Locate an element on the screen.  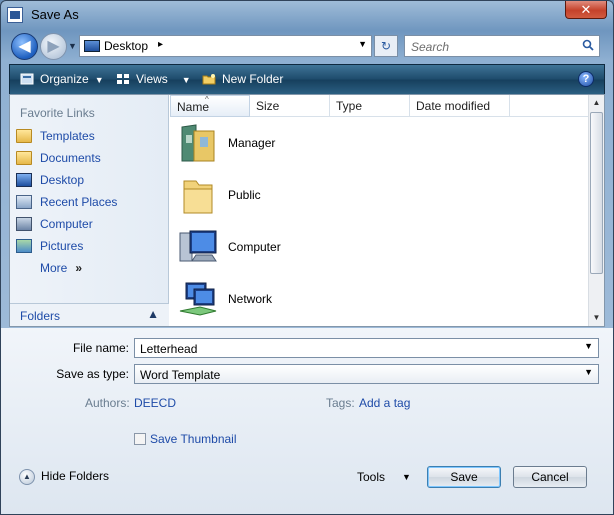
address-chevron-icon: ▸ is located at coordinates (160, 44).